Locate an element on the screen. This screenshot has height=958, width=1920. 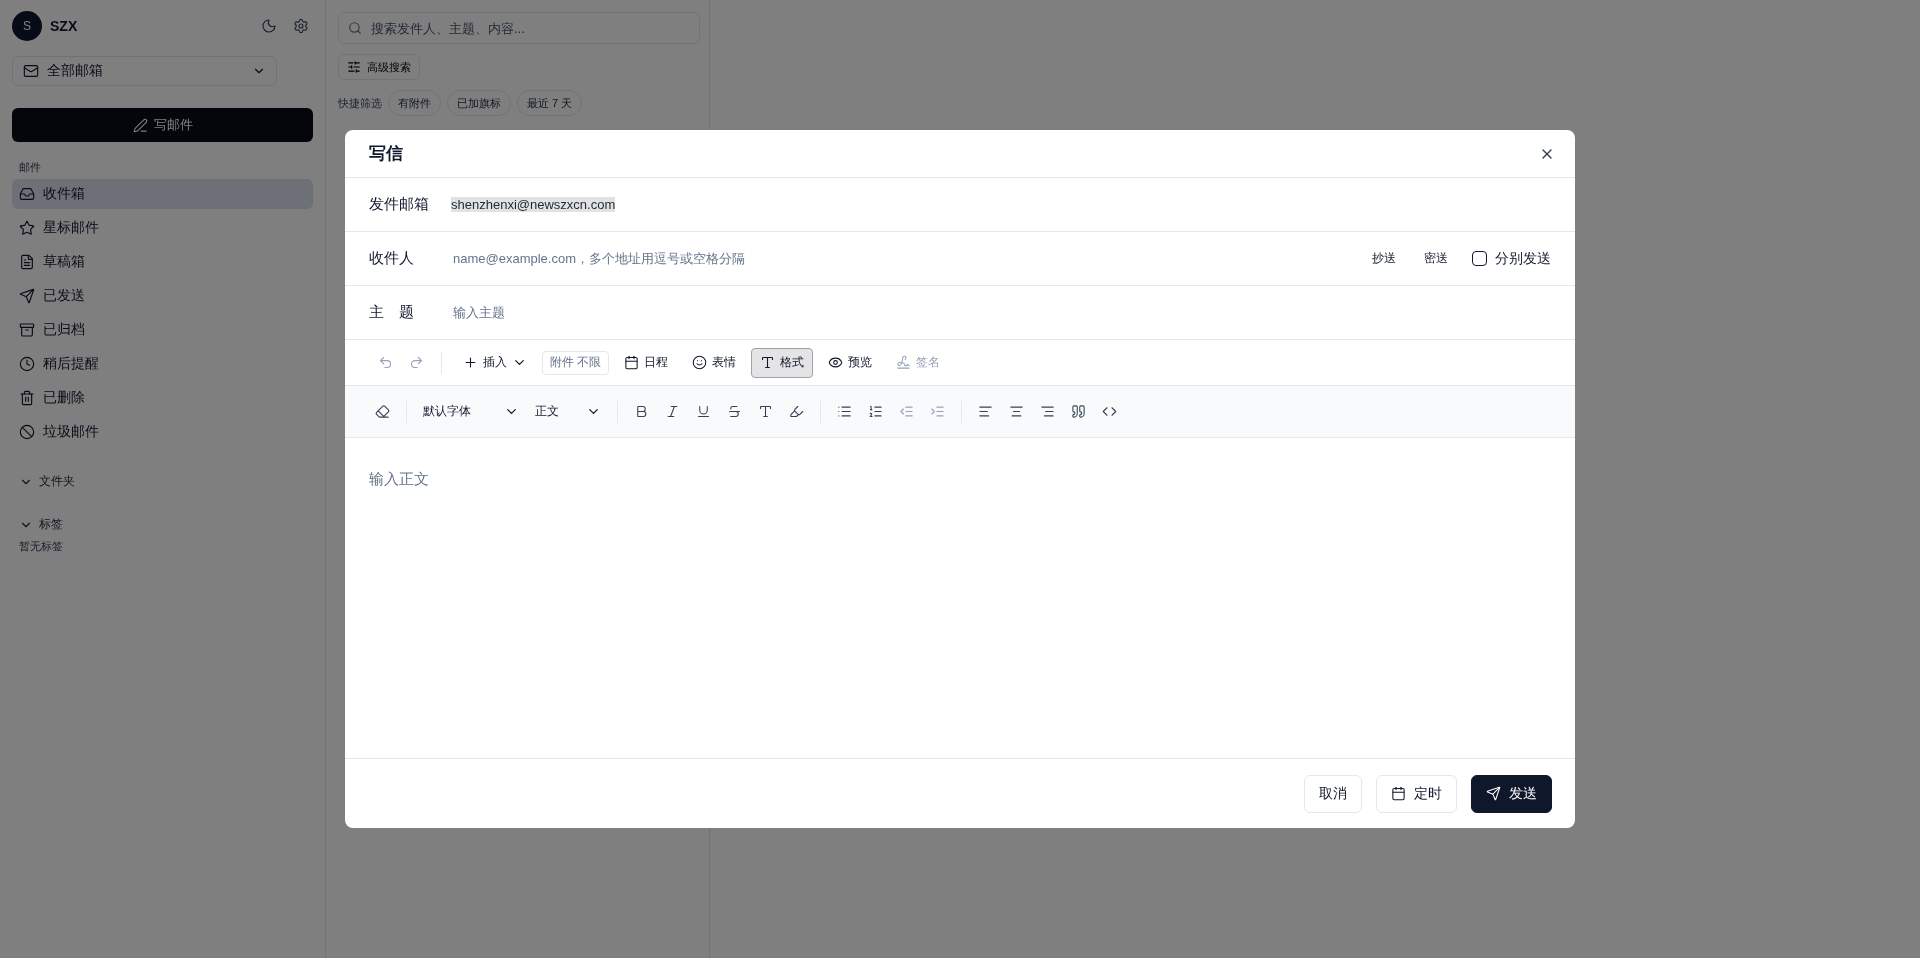
sidebar-item: 已发送 is located at coordinates (162, 296).